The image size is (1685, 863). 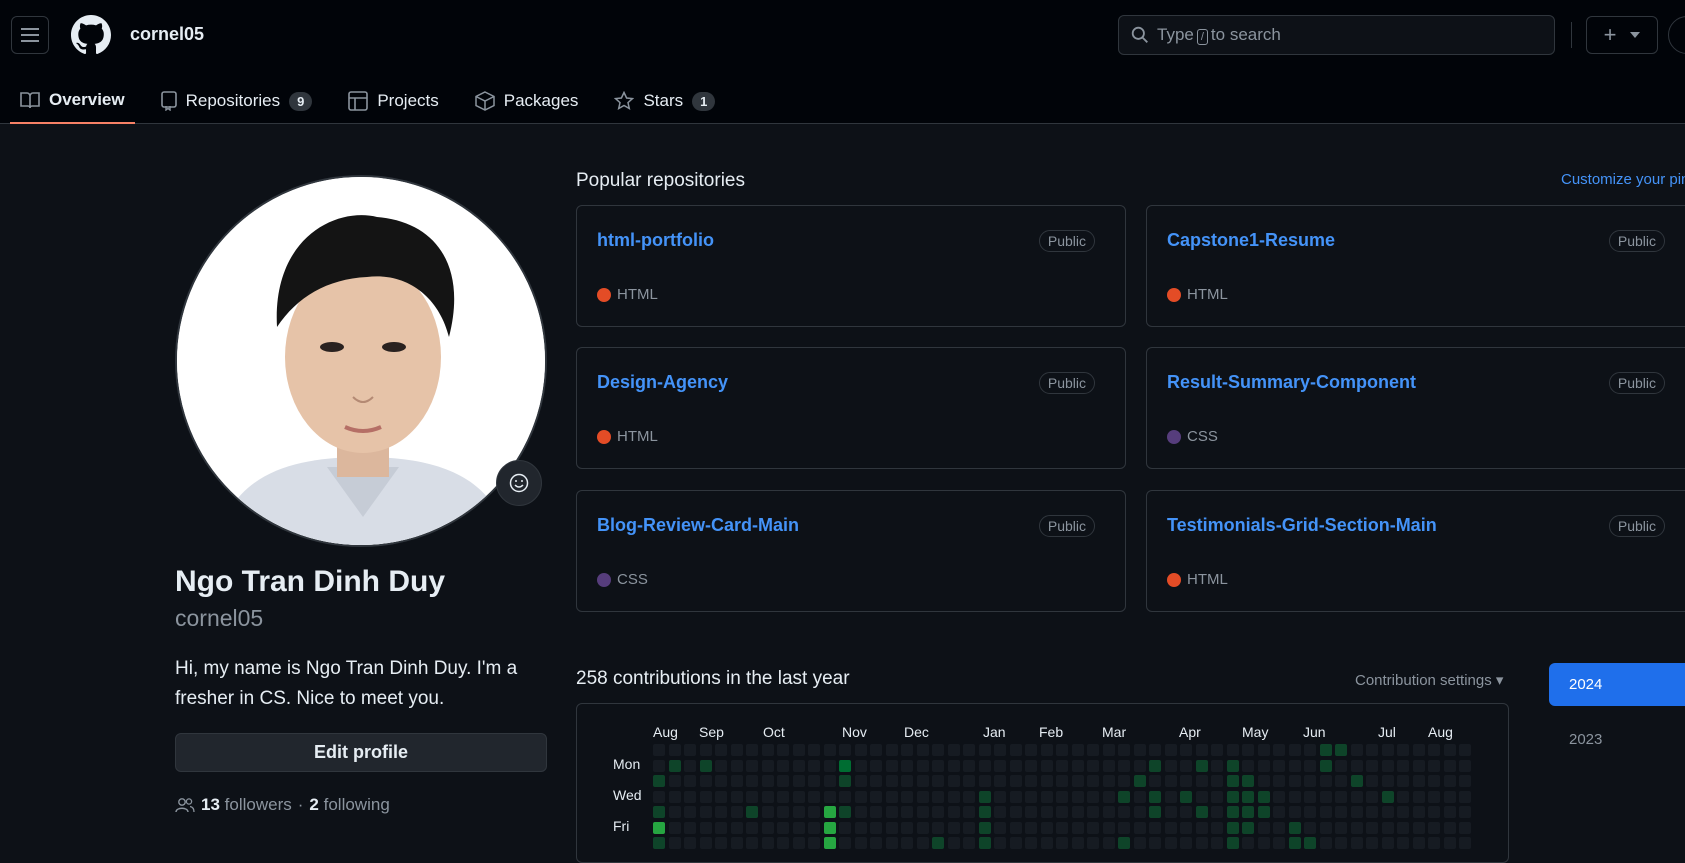 What do you see at coordinates (1617, 684) in the screenshot?
I see `year-button-2024: 2024` at bounding box center [1617, 684].